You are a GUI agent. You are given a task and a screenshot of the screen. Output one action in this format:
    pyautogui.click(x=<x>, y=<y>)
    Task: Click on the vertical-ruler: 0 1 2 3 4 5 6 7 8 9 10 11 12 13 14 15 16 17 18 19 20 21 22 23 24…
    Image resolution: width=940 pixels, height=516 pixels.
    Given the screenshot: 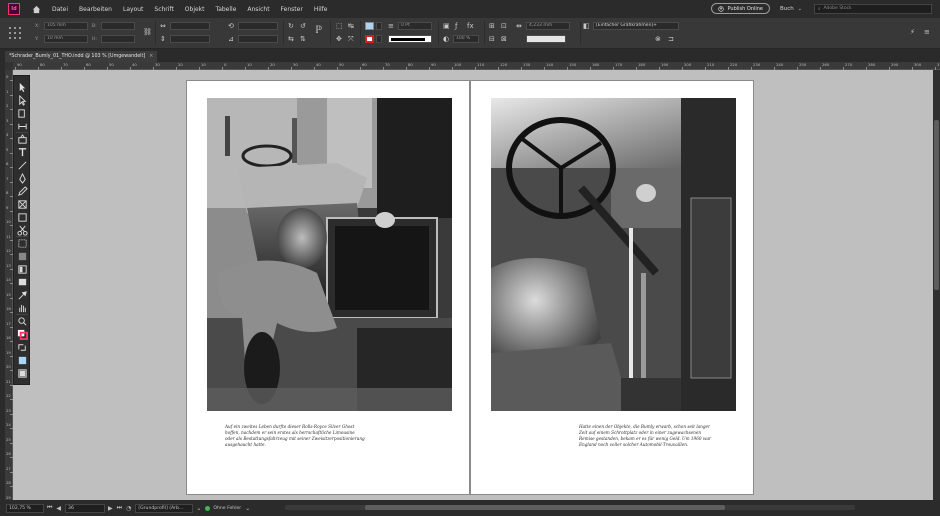 What is the action you would take?
    pyautogui.click(x=9, y=286)
    